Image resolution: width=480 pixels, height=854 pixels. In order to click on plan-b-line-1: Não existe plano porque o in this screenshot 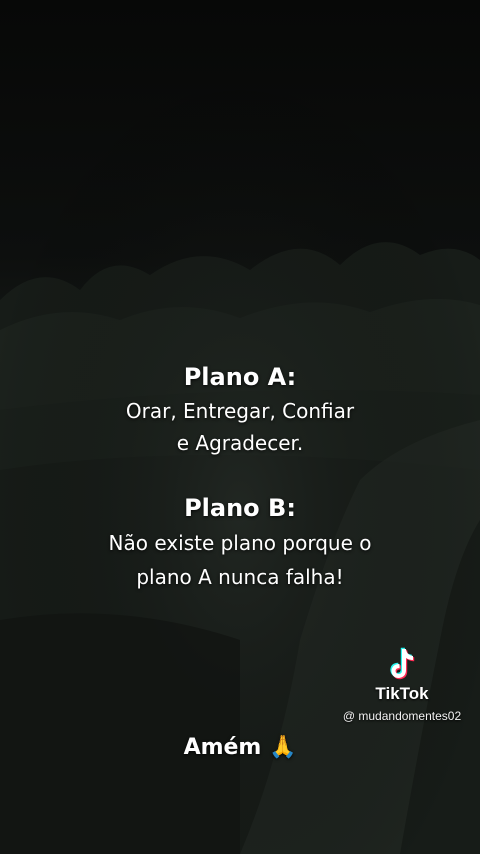, I will do `click(240, 543)`.